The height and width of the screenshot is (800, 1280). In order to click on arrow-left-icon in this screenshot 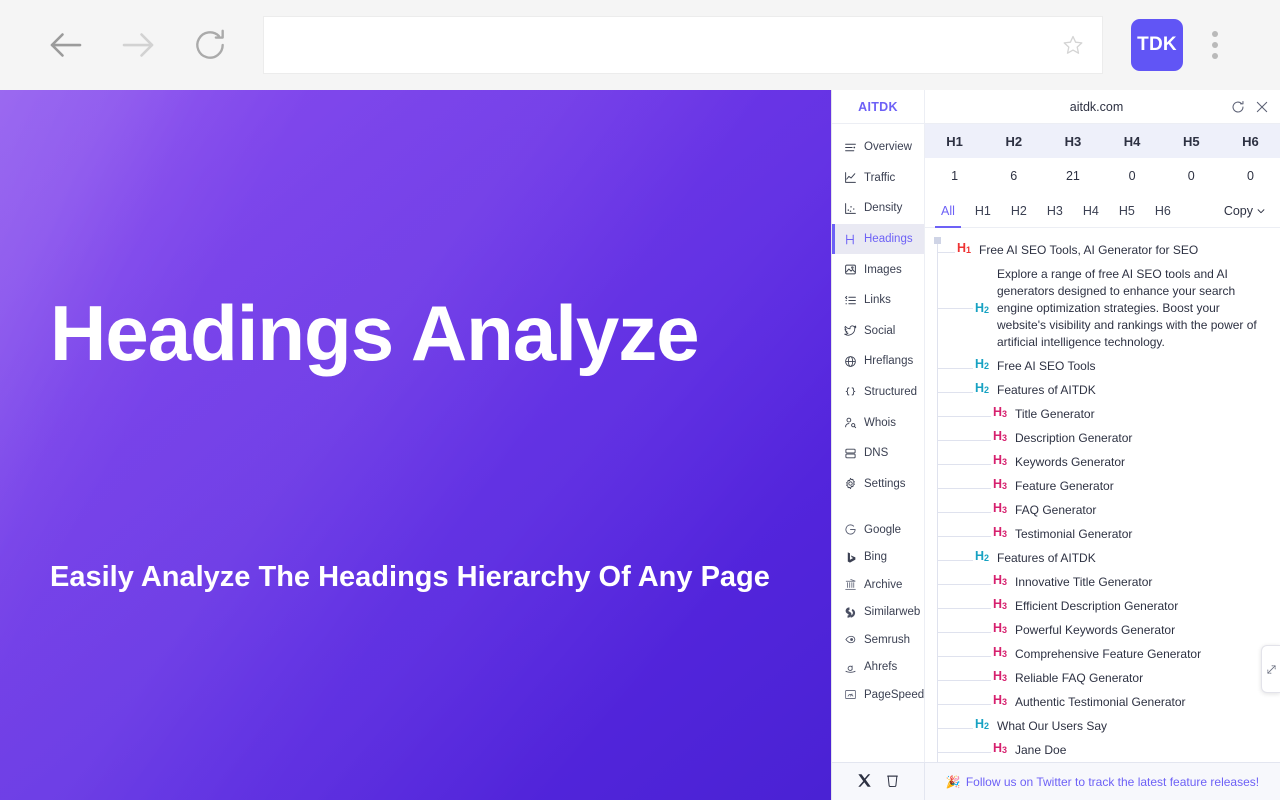, I will do `click(66, 45)`.